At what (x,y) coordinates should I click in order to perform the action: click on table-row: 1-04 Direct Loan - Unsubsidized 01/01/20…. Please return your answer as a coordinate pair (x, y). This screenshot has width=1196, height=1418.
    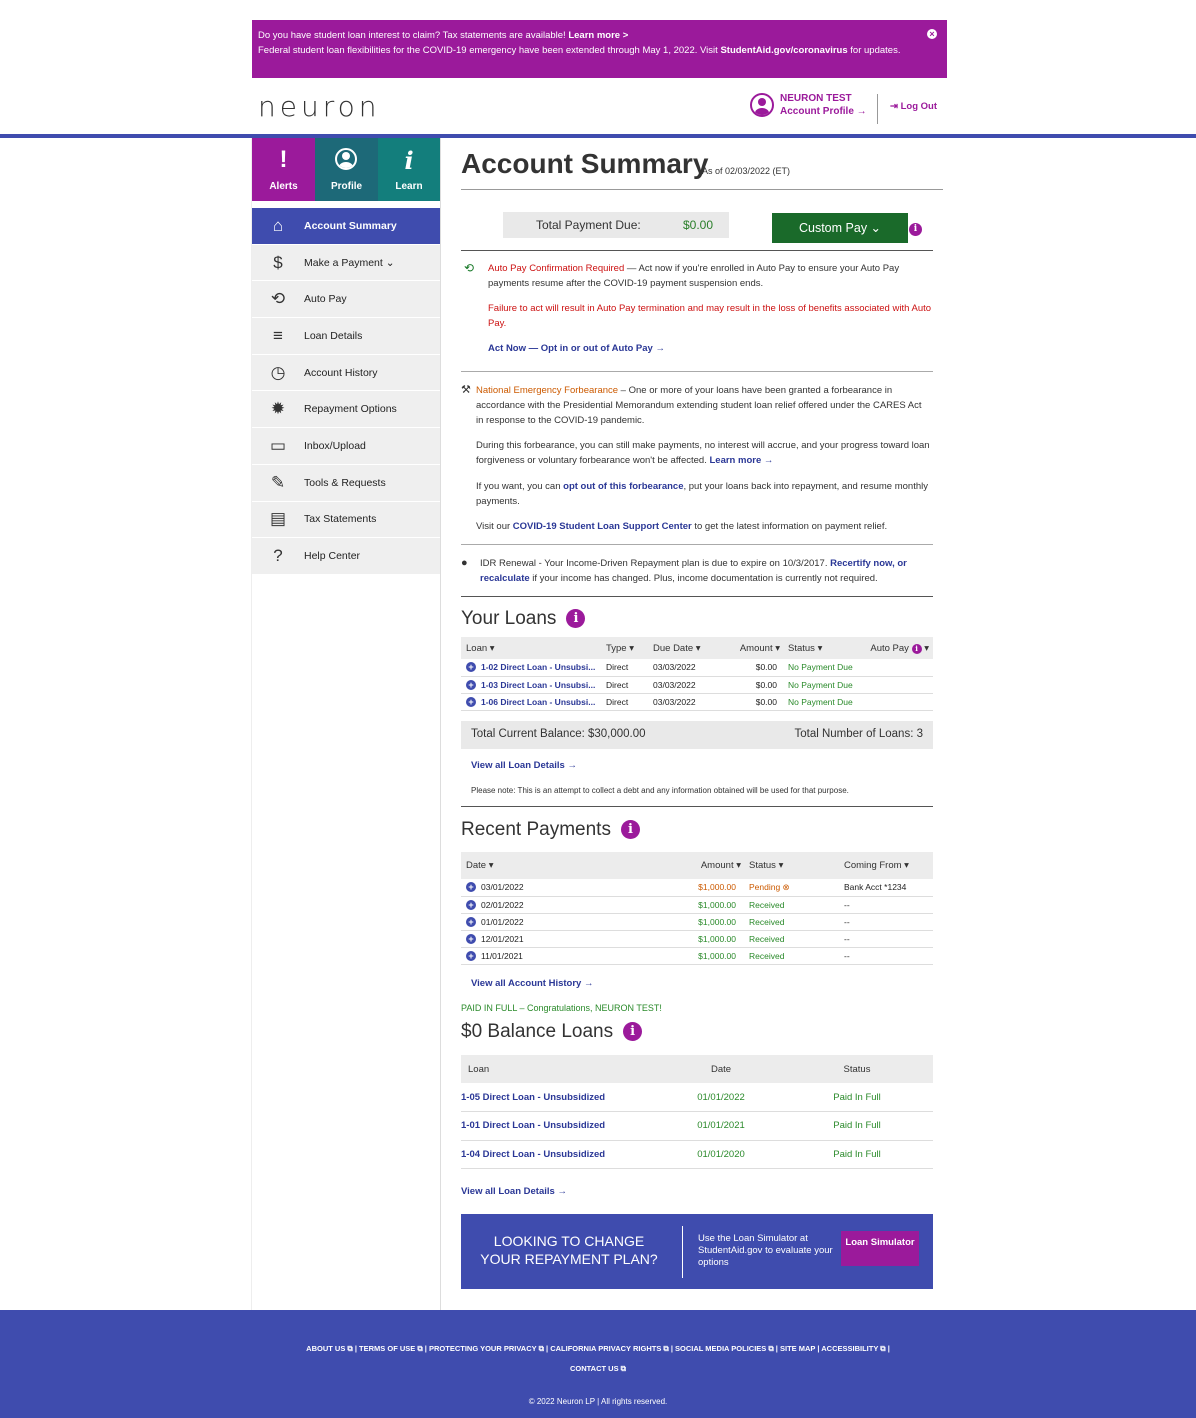
    Looking at the image, I should click on (697, 1154).